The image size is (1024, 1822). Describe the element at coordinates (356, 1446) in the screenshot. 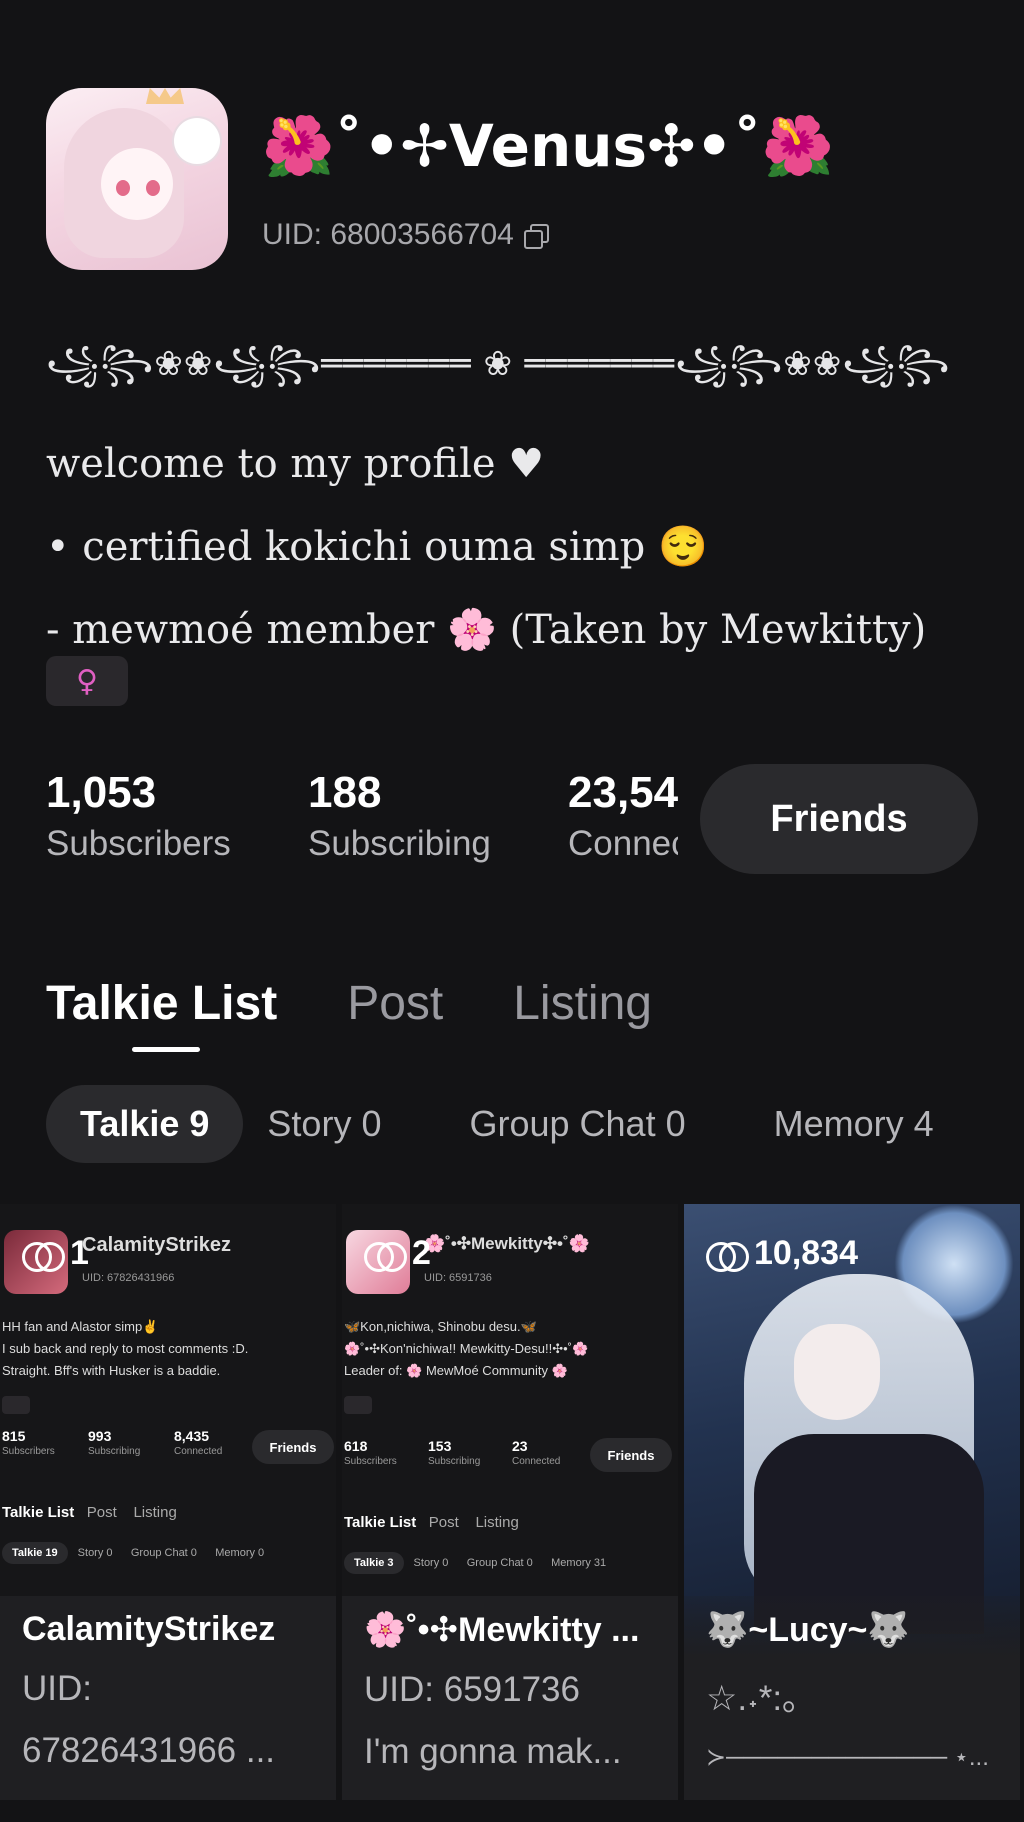

I see `mini-stat-value: 618` at that location.